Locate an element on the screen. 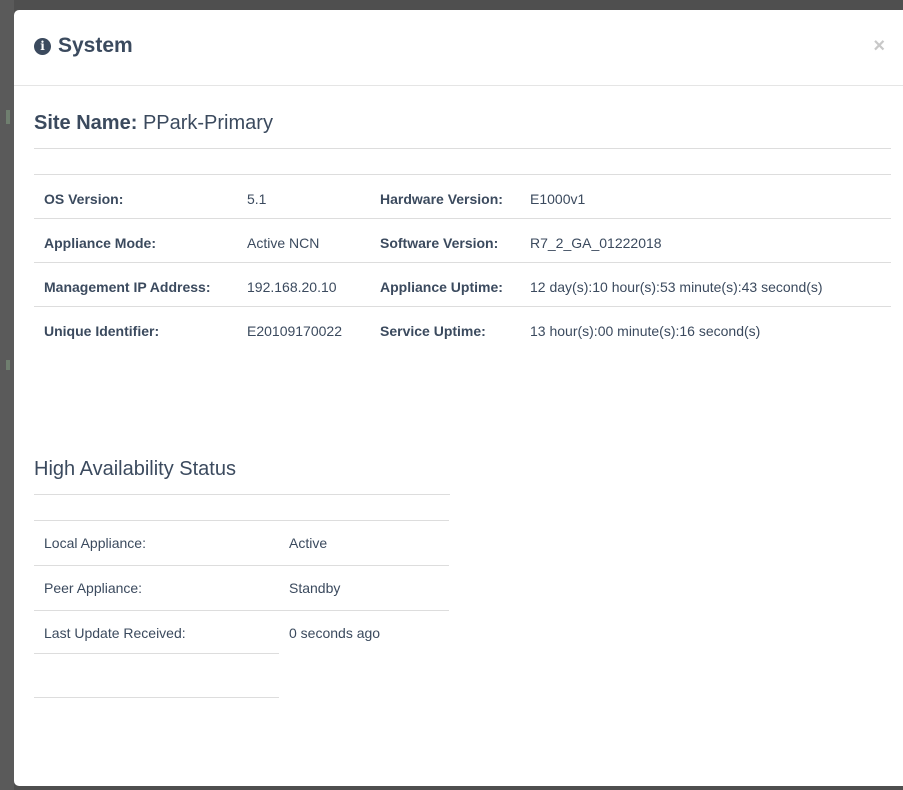 The image size is (903, 790). table-row: Peer Appliance: Standby is located at coordinates (241, 588).